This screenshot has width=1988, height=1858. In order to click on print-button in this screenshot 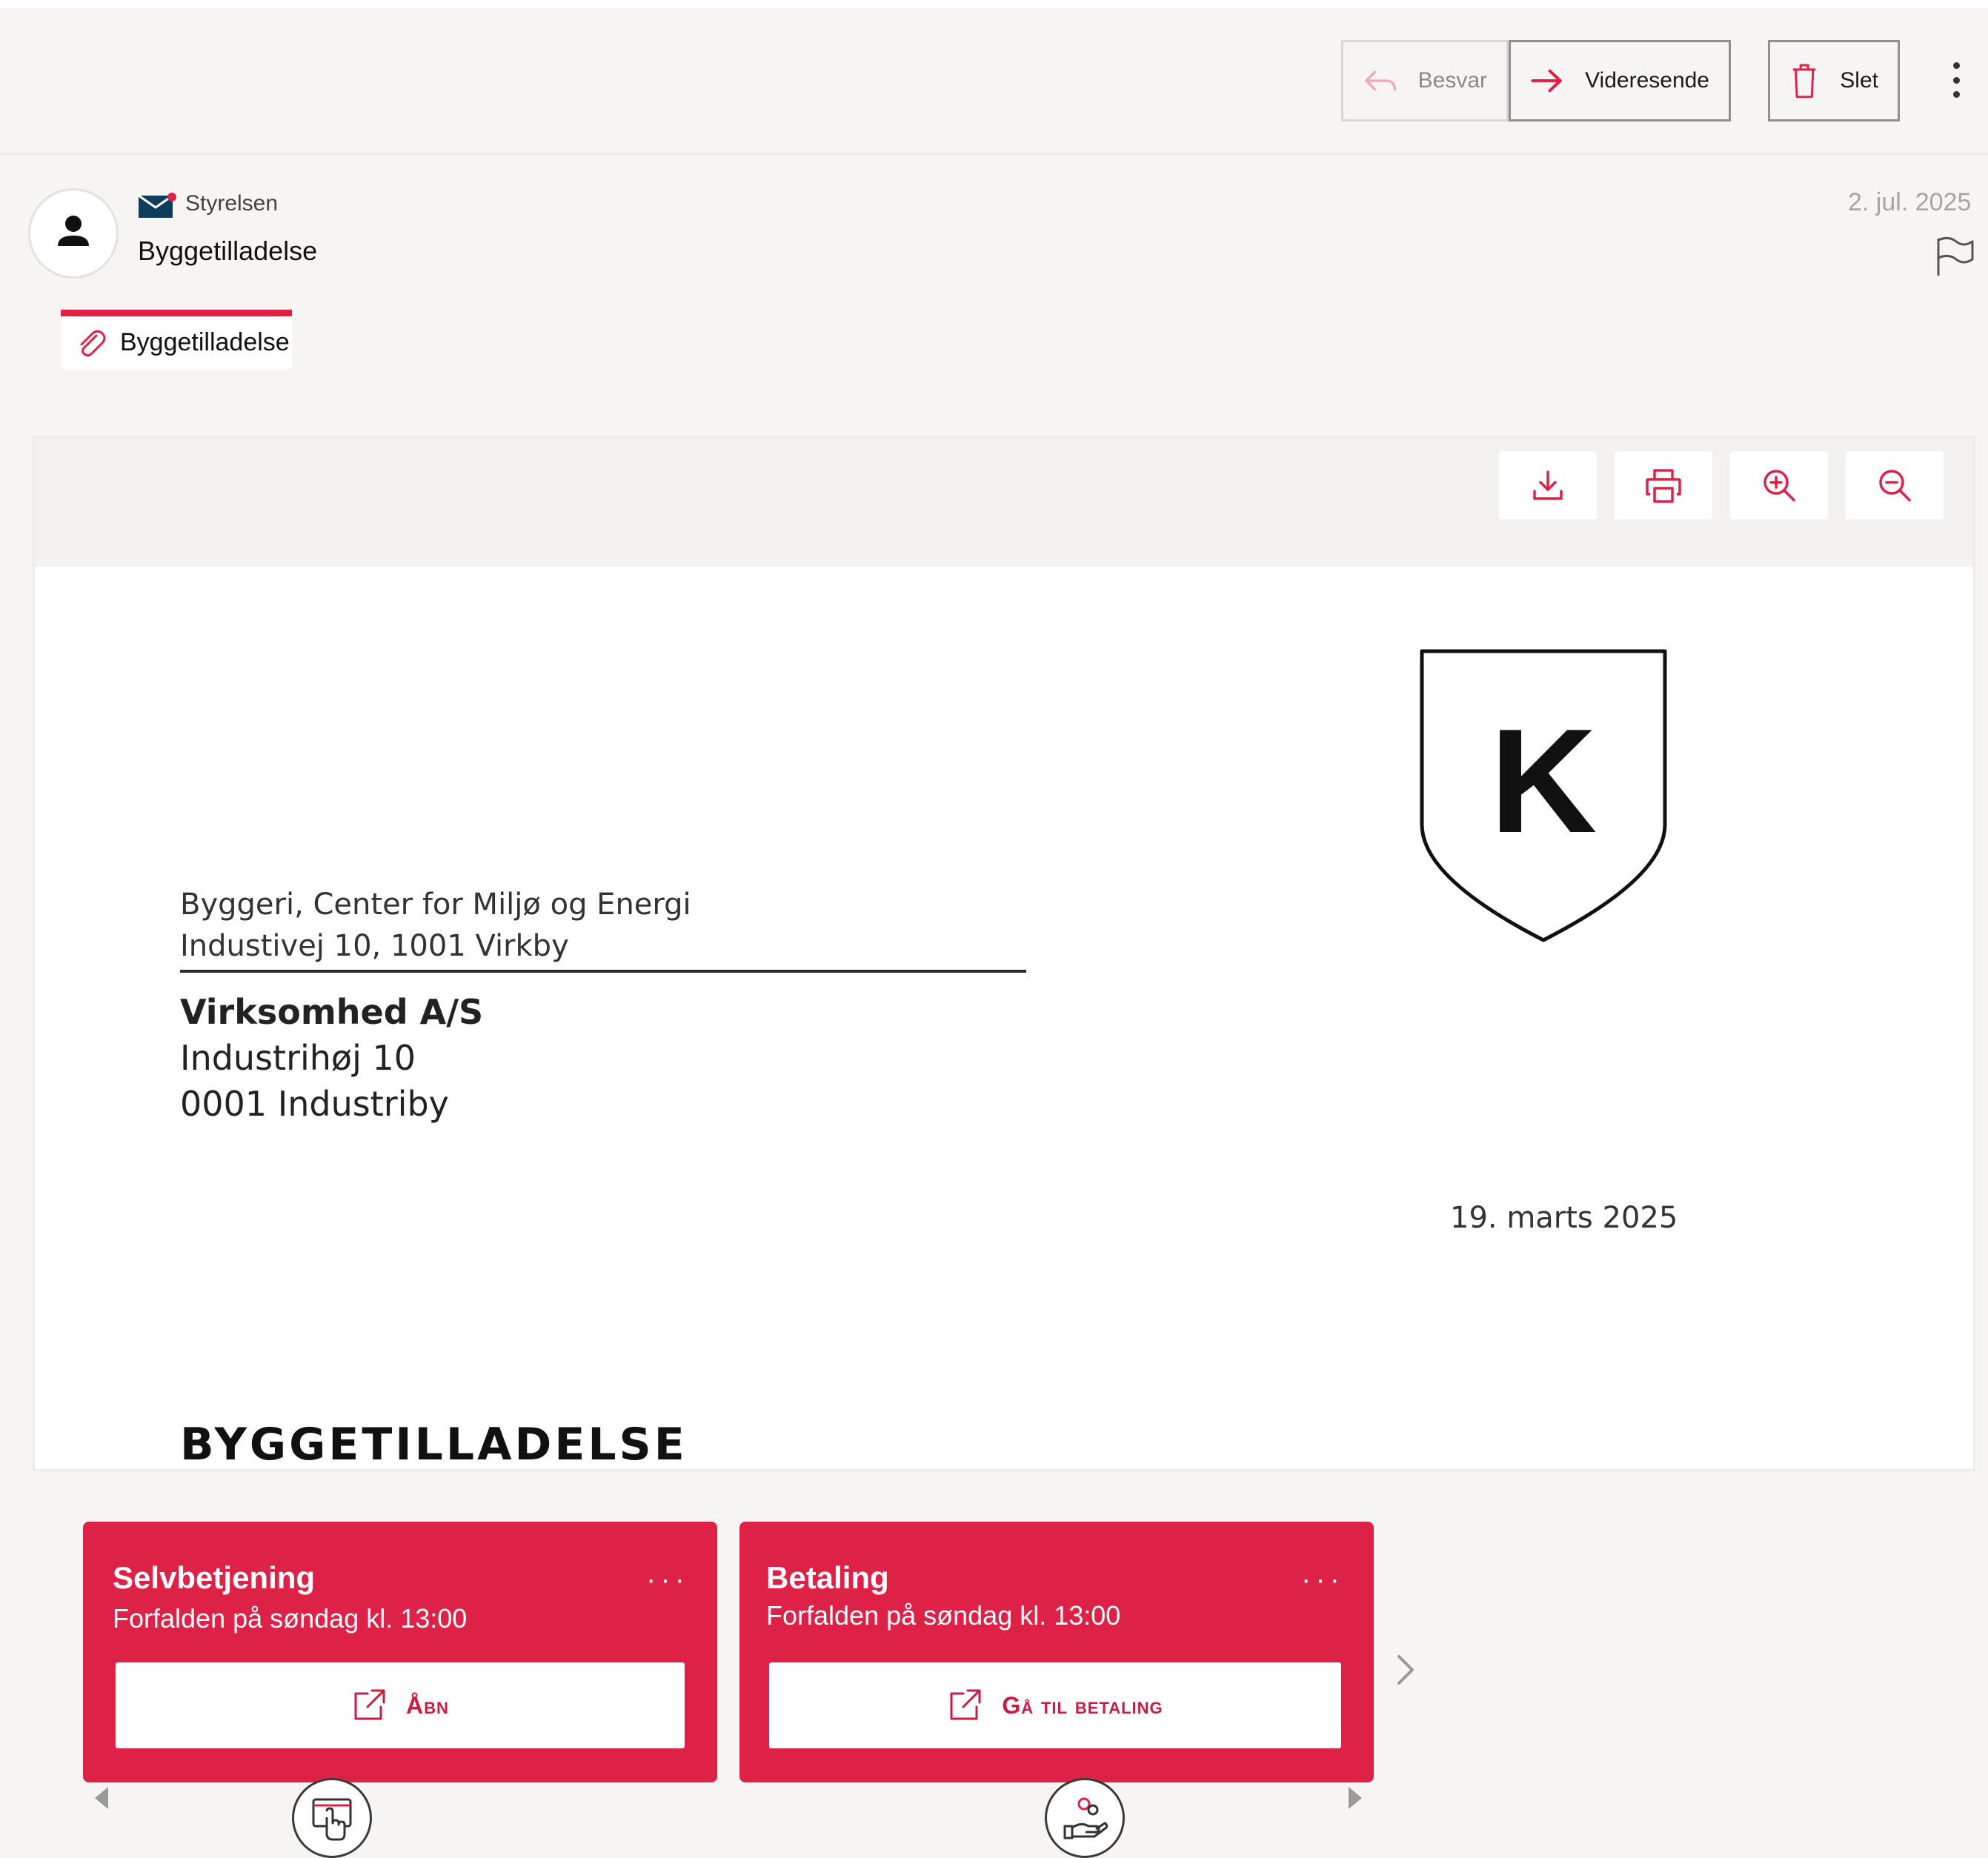, I will do `click(1663, 485)`.